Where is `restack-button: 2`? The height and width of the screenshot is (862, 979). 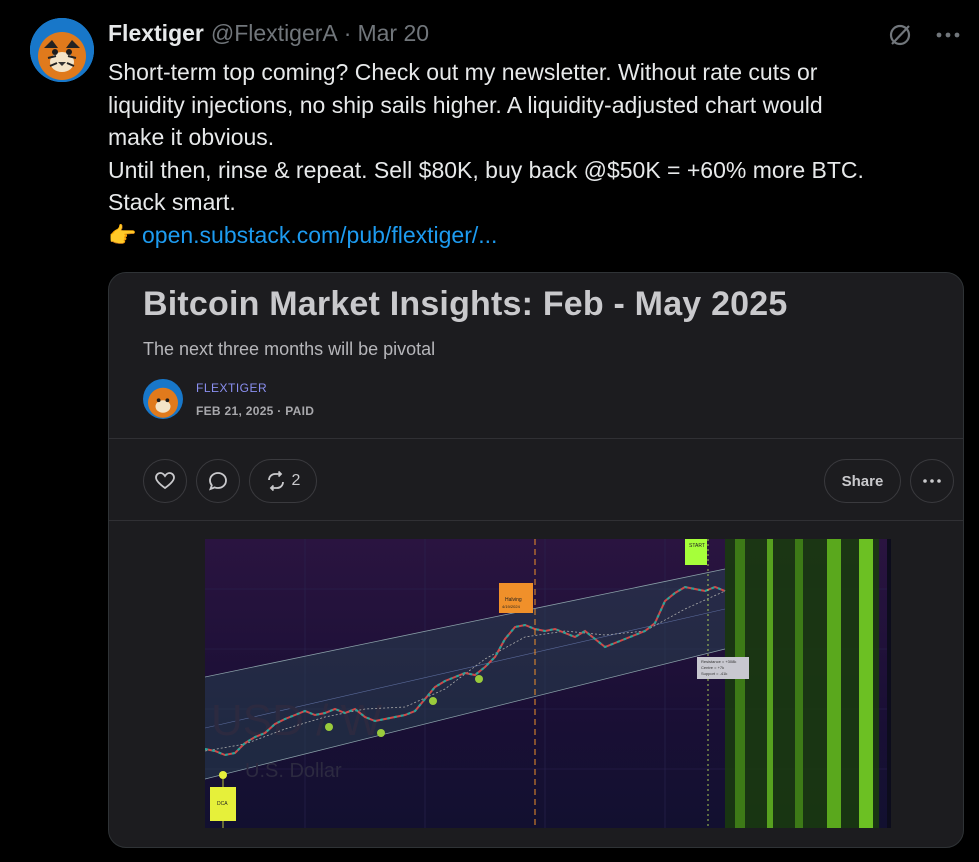
restack-button: 2 is located at coordinates (283, 481).